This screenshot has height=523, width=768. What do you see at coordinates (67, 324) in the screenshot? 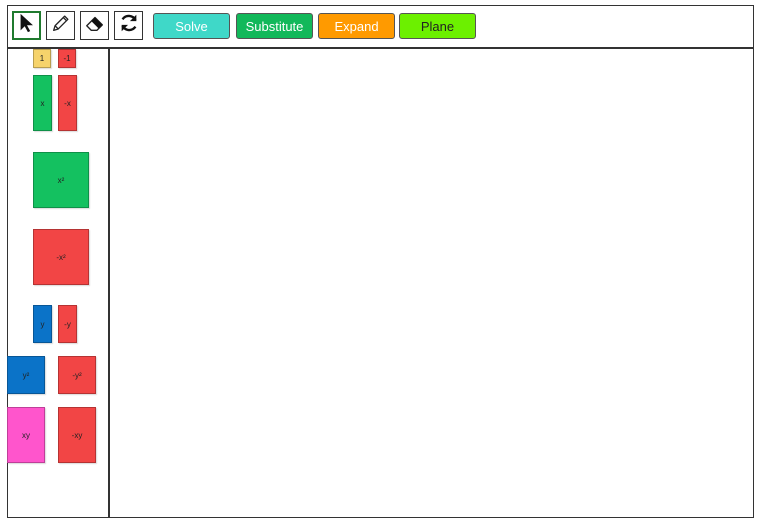
I see `tile-neg-y: -y` at bounding box center [67, 324].